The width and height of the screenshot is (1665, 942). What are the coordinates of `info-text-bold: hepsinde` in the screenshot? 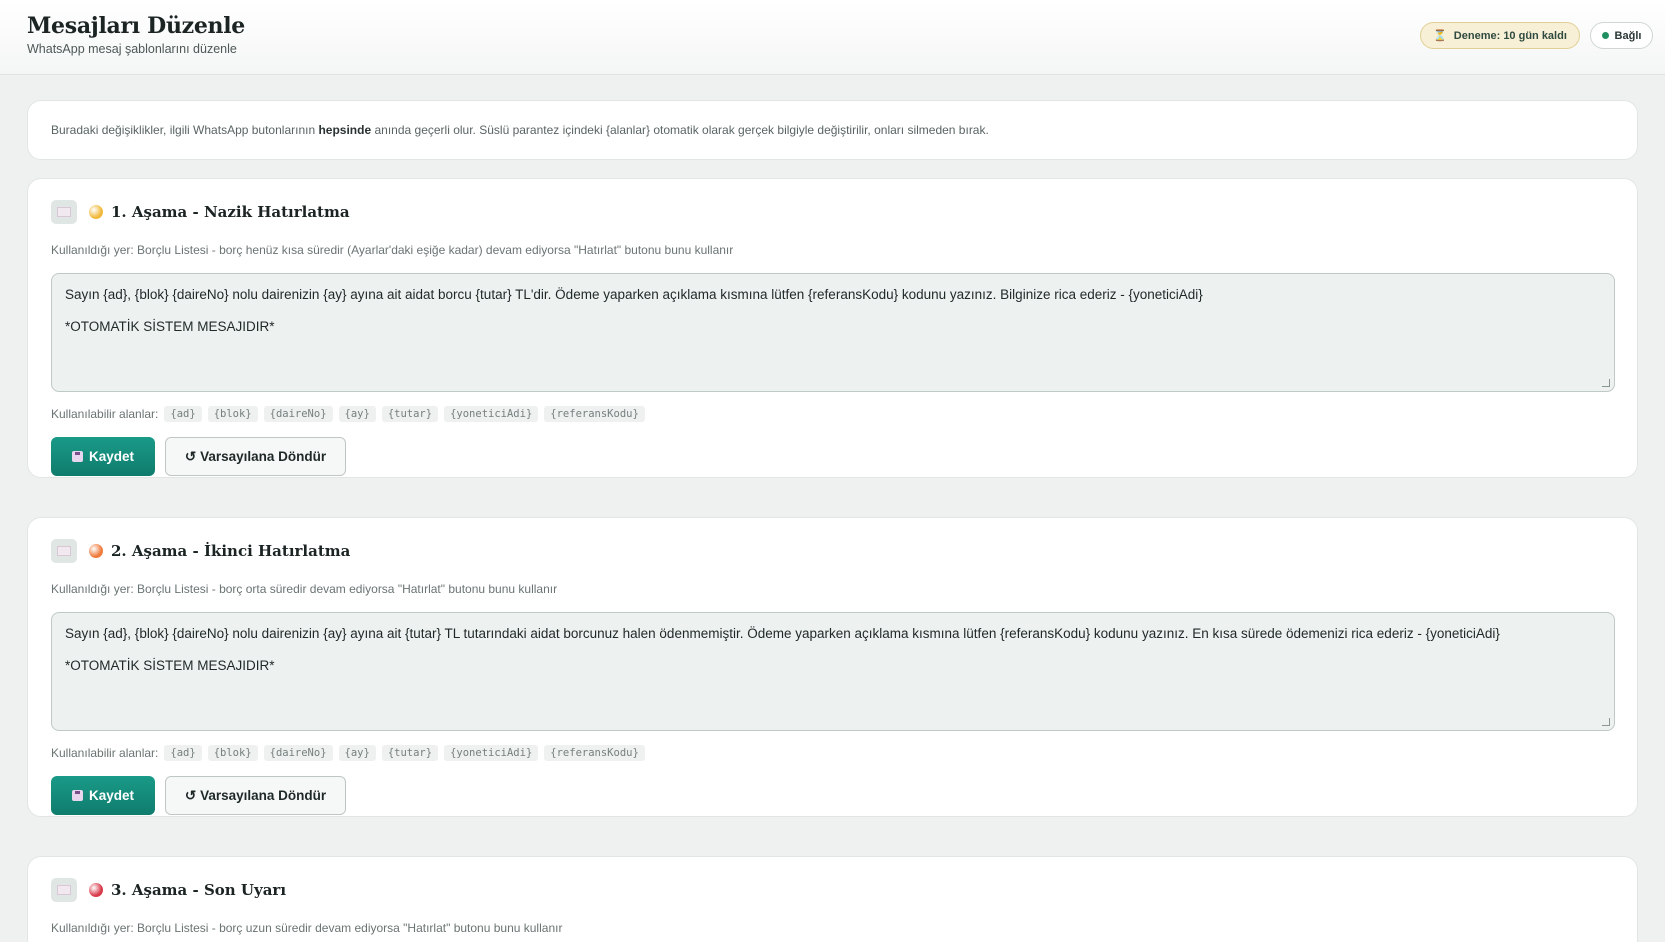 It's located at (345, 130).